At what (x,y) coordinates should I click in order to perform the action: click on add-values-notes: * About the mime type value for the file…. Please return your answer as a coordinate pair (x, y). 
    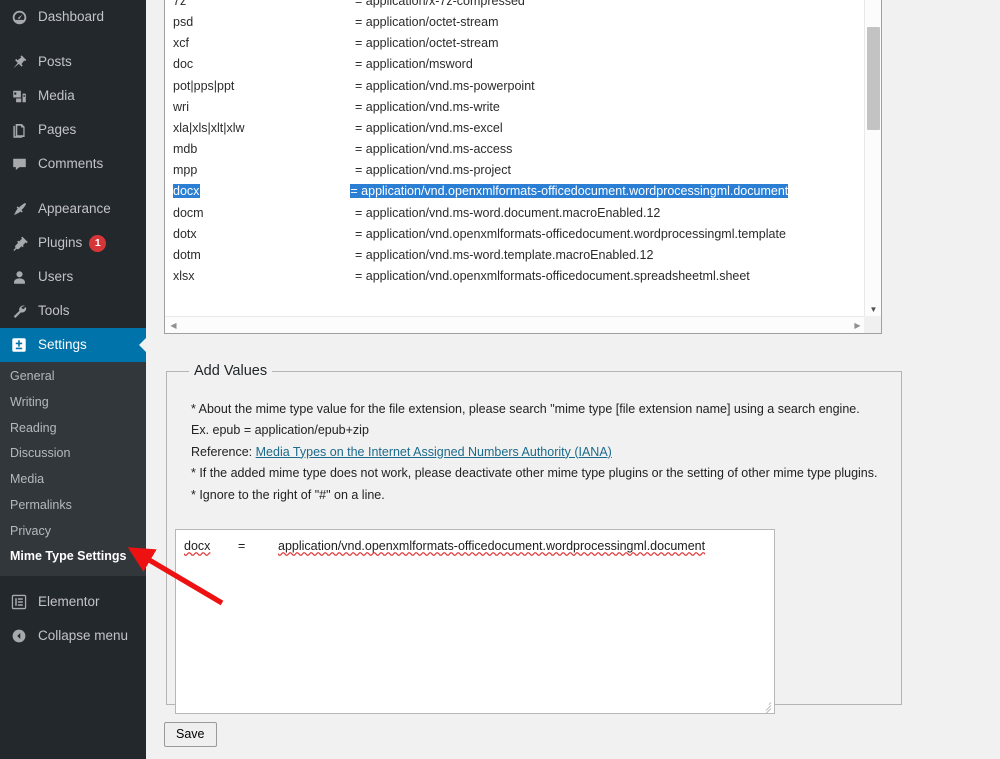
    Looking at the image, I should click on (534, 446).